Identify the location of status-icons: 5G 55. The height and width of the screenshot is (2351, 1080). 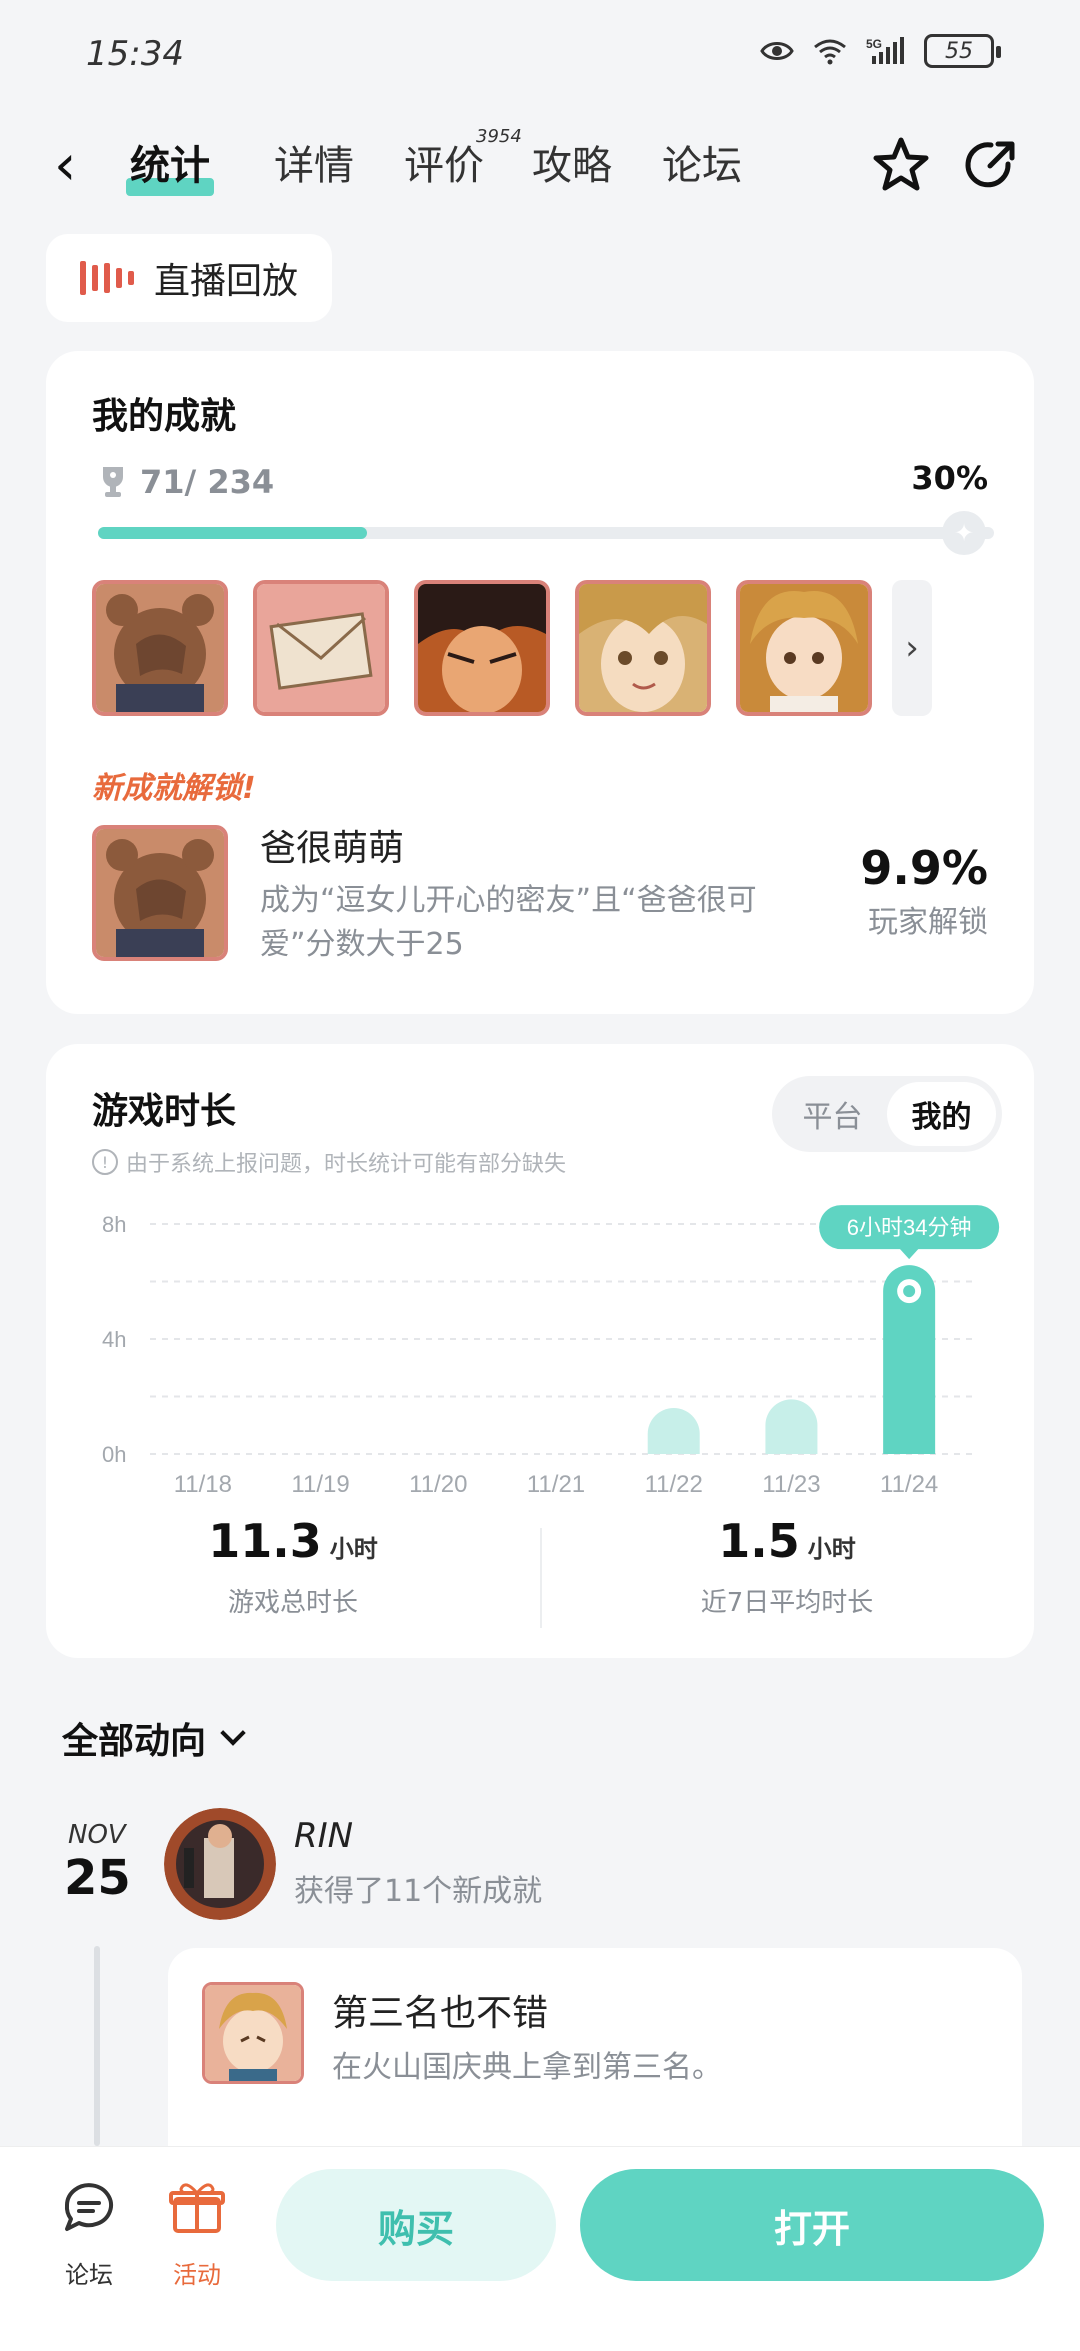
(880, 51).